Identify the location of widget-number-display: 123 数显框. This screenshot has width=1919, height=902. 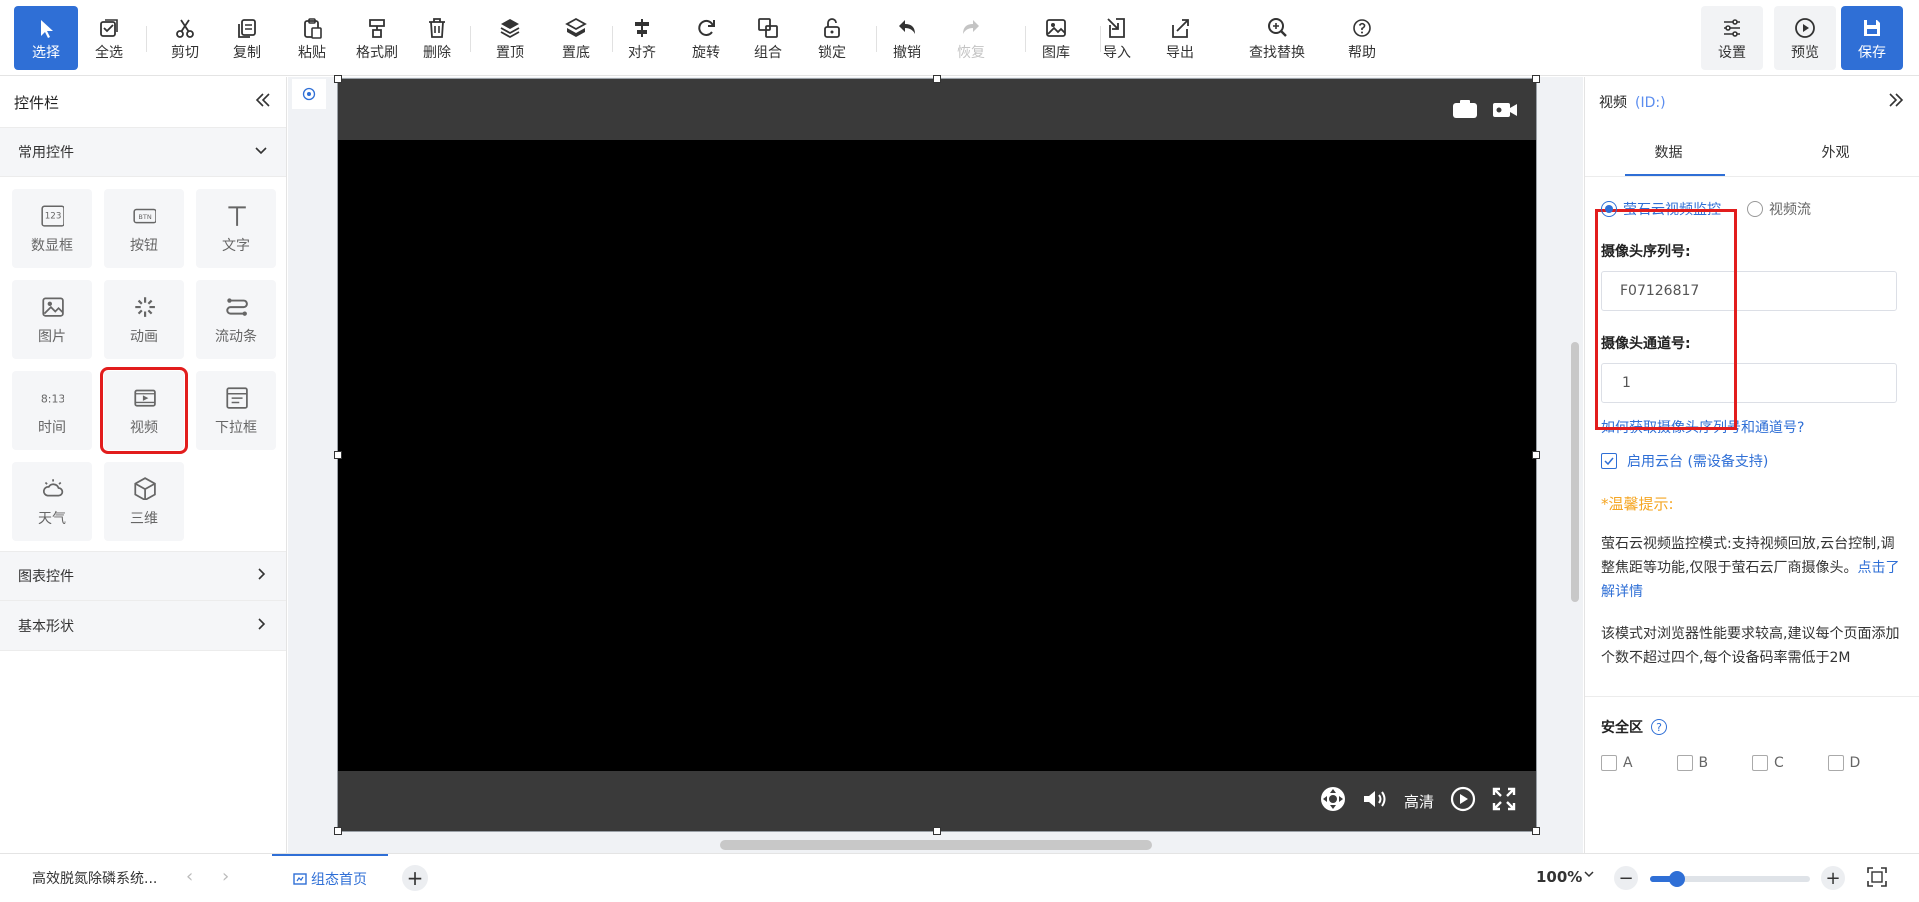
(52, 228).